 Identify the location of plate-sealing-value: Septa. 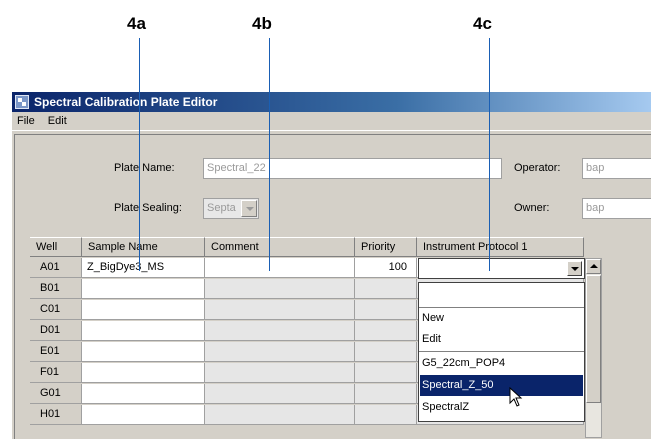
(221, 208).